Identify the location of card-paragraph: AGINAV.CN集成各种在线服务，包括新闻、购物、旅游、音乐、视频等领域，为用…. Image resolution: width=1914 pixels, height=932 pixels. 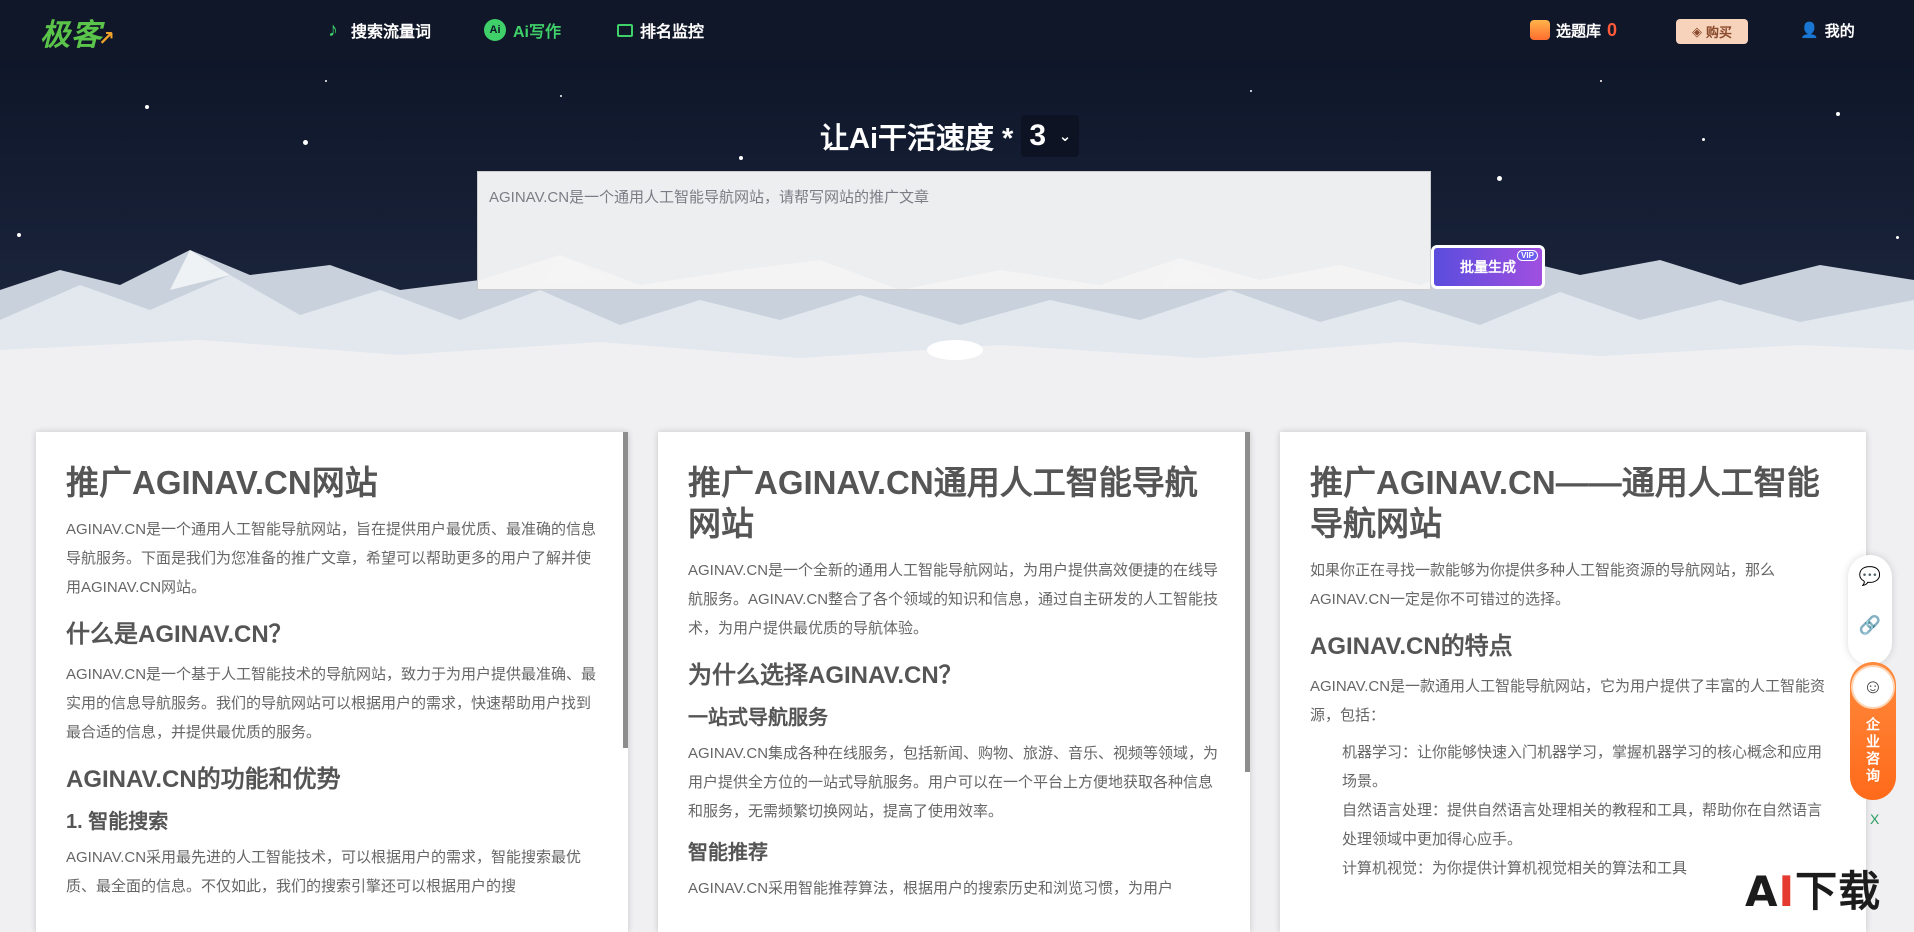
(953, 782).